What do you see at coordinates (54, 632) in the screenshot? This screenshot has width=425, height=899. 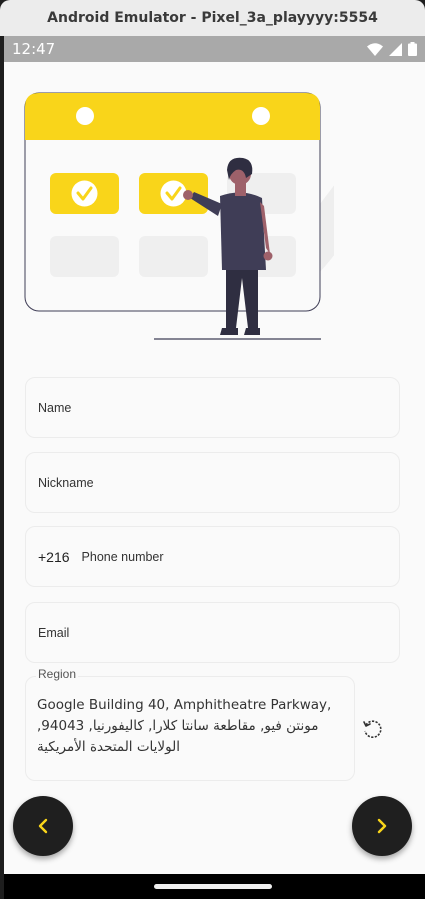 I see `email-label: Email` at bounding box center [54, 632].